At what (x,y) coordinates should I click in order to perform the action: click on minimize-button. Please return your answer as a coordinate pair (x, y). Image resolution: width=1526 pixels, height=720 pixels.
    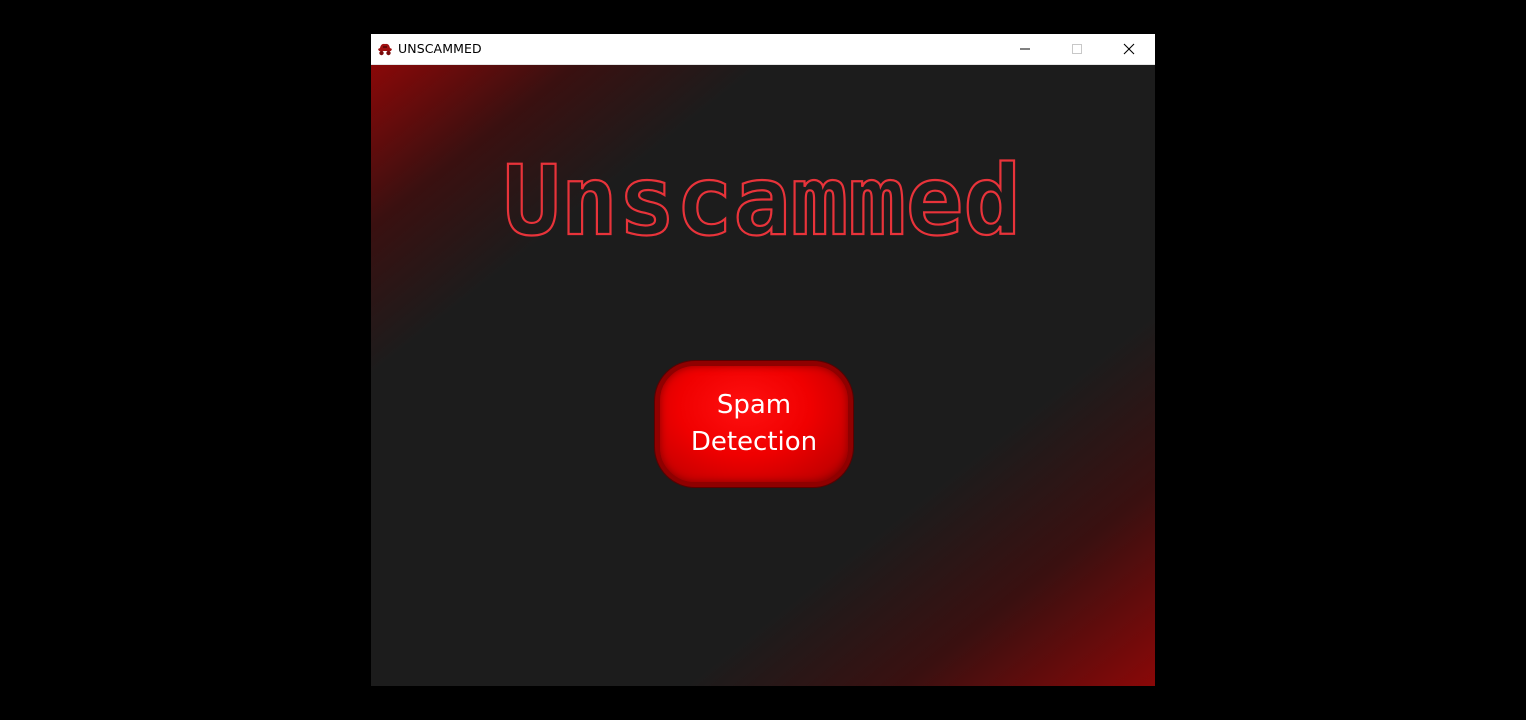
    Looking at the image, I should click on (1025, 49).